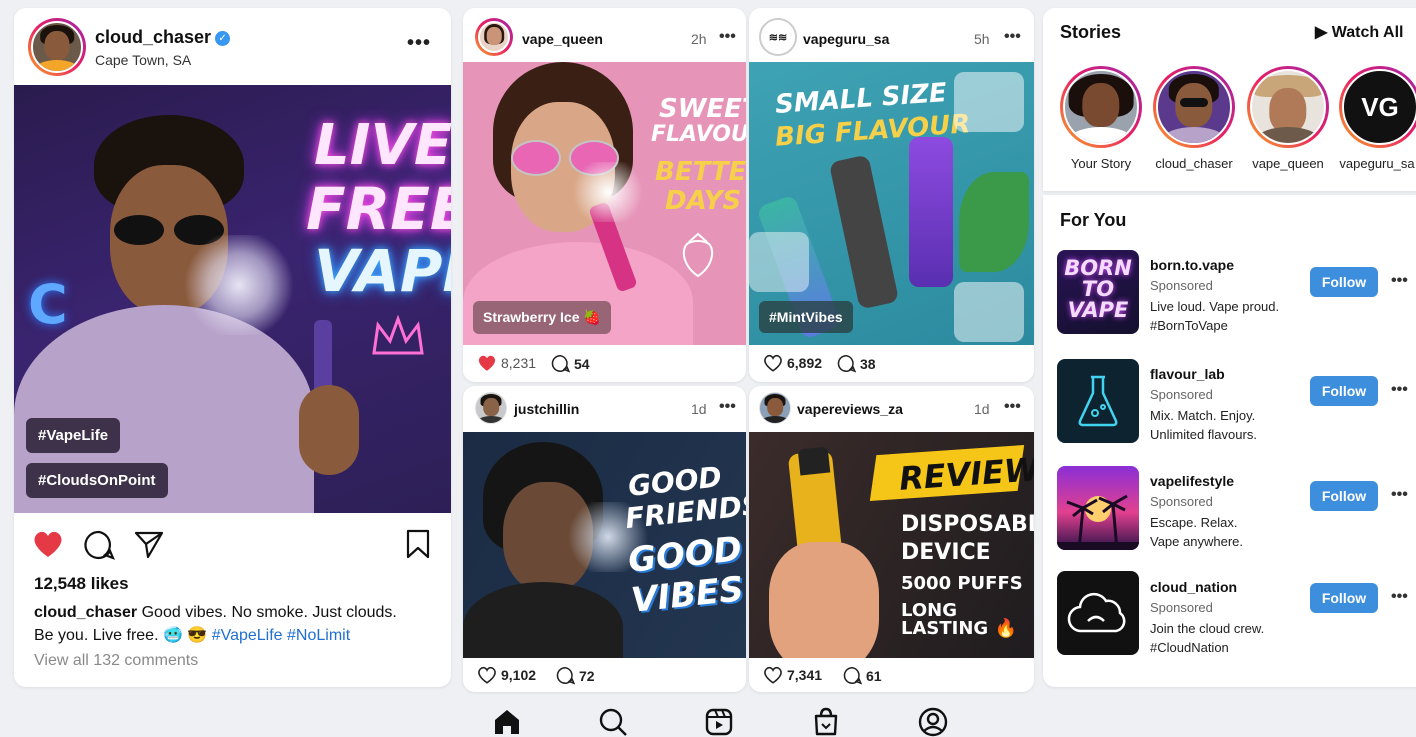 This screenshot has width=1416, height=737. What do you see at coordinates (604, 35) in the screenshot?
I see `grid-post-header: vape_queen 2h •••` at bounding box center [604, 35].